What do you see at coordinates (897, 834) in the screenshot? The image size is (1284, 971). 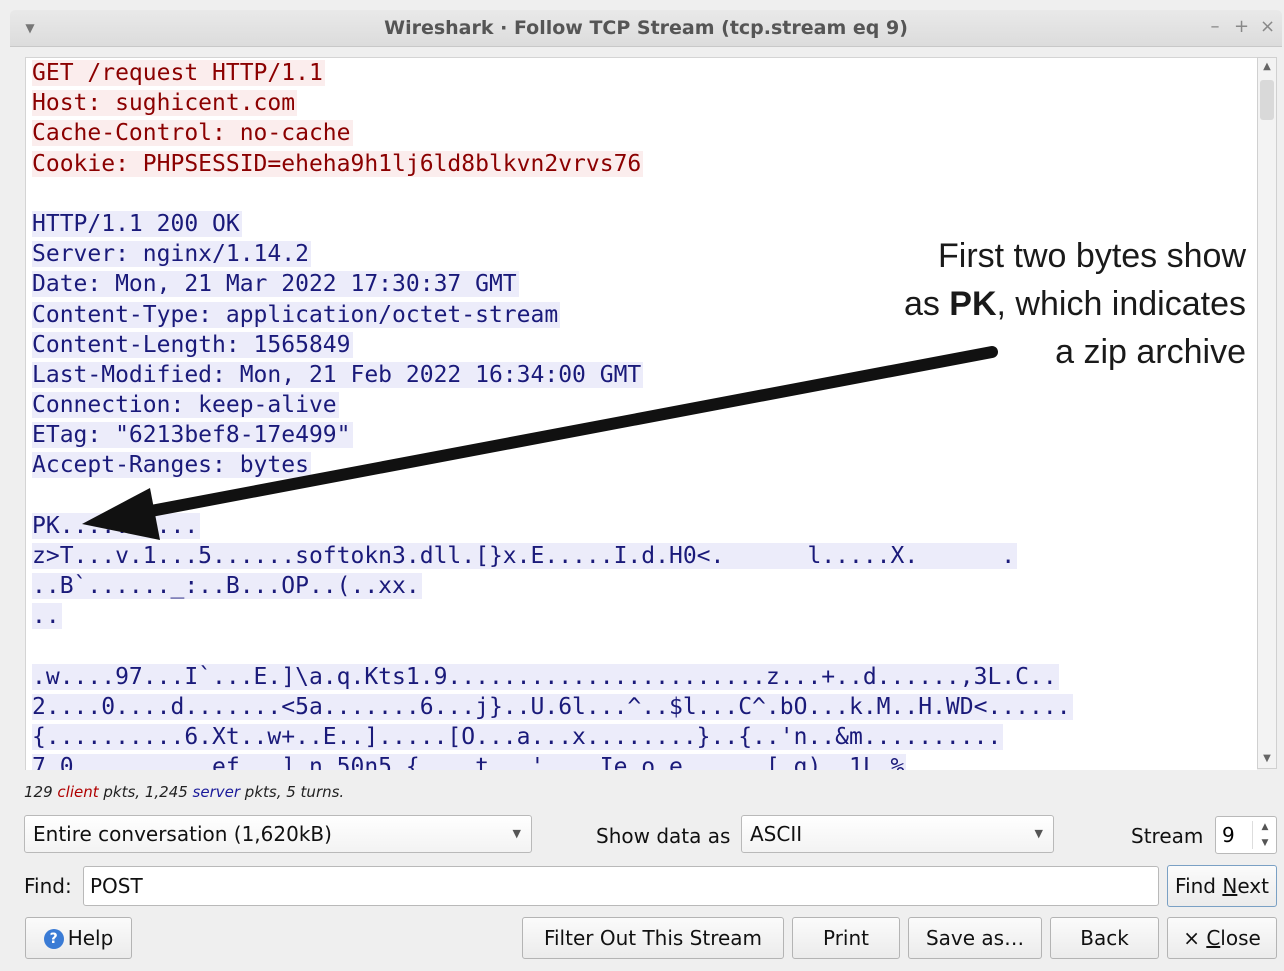 I see `show-data-as-select: ASCII ▼` at bounding box center [897, 834].